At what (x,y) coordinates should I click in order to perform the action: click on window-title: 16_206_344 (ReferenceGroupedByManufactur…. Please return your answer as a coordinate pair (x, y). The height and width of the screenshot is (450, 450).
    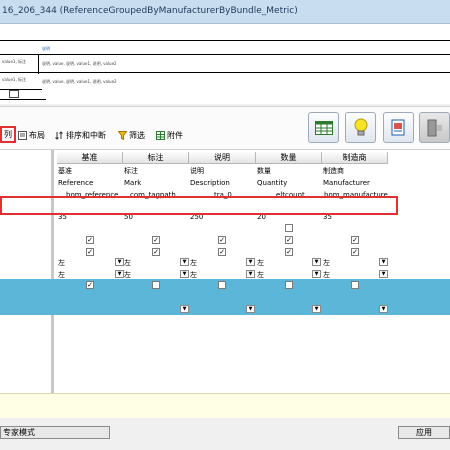
    Looking at the image, I should click on (150, 11).